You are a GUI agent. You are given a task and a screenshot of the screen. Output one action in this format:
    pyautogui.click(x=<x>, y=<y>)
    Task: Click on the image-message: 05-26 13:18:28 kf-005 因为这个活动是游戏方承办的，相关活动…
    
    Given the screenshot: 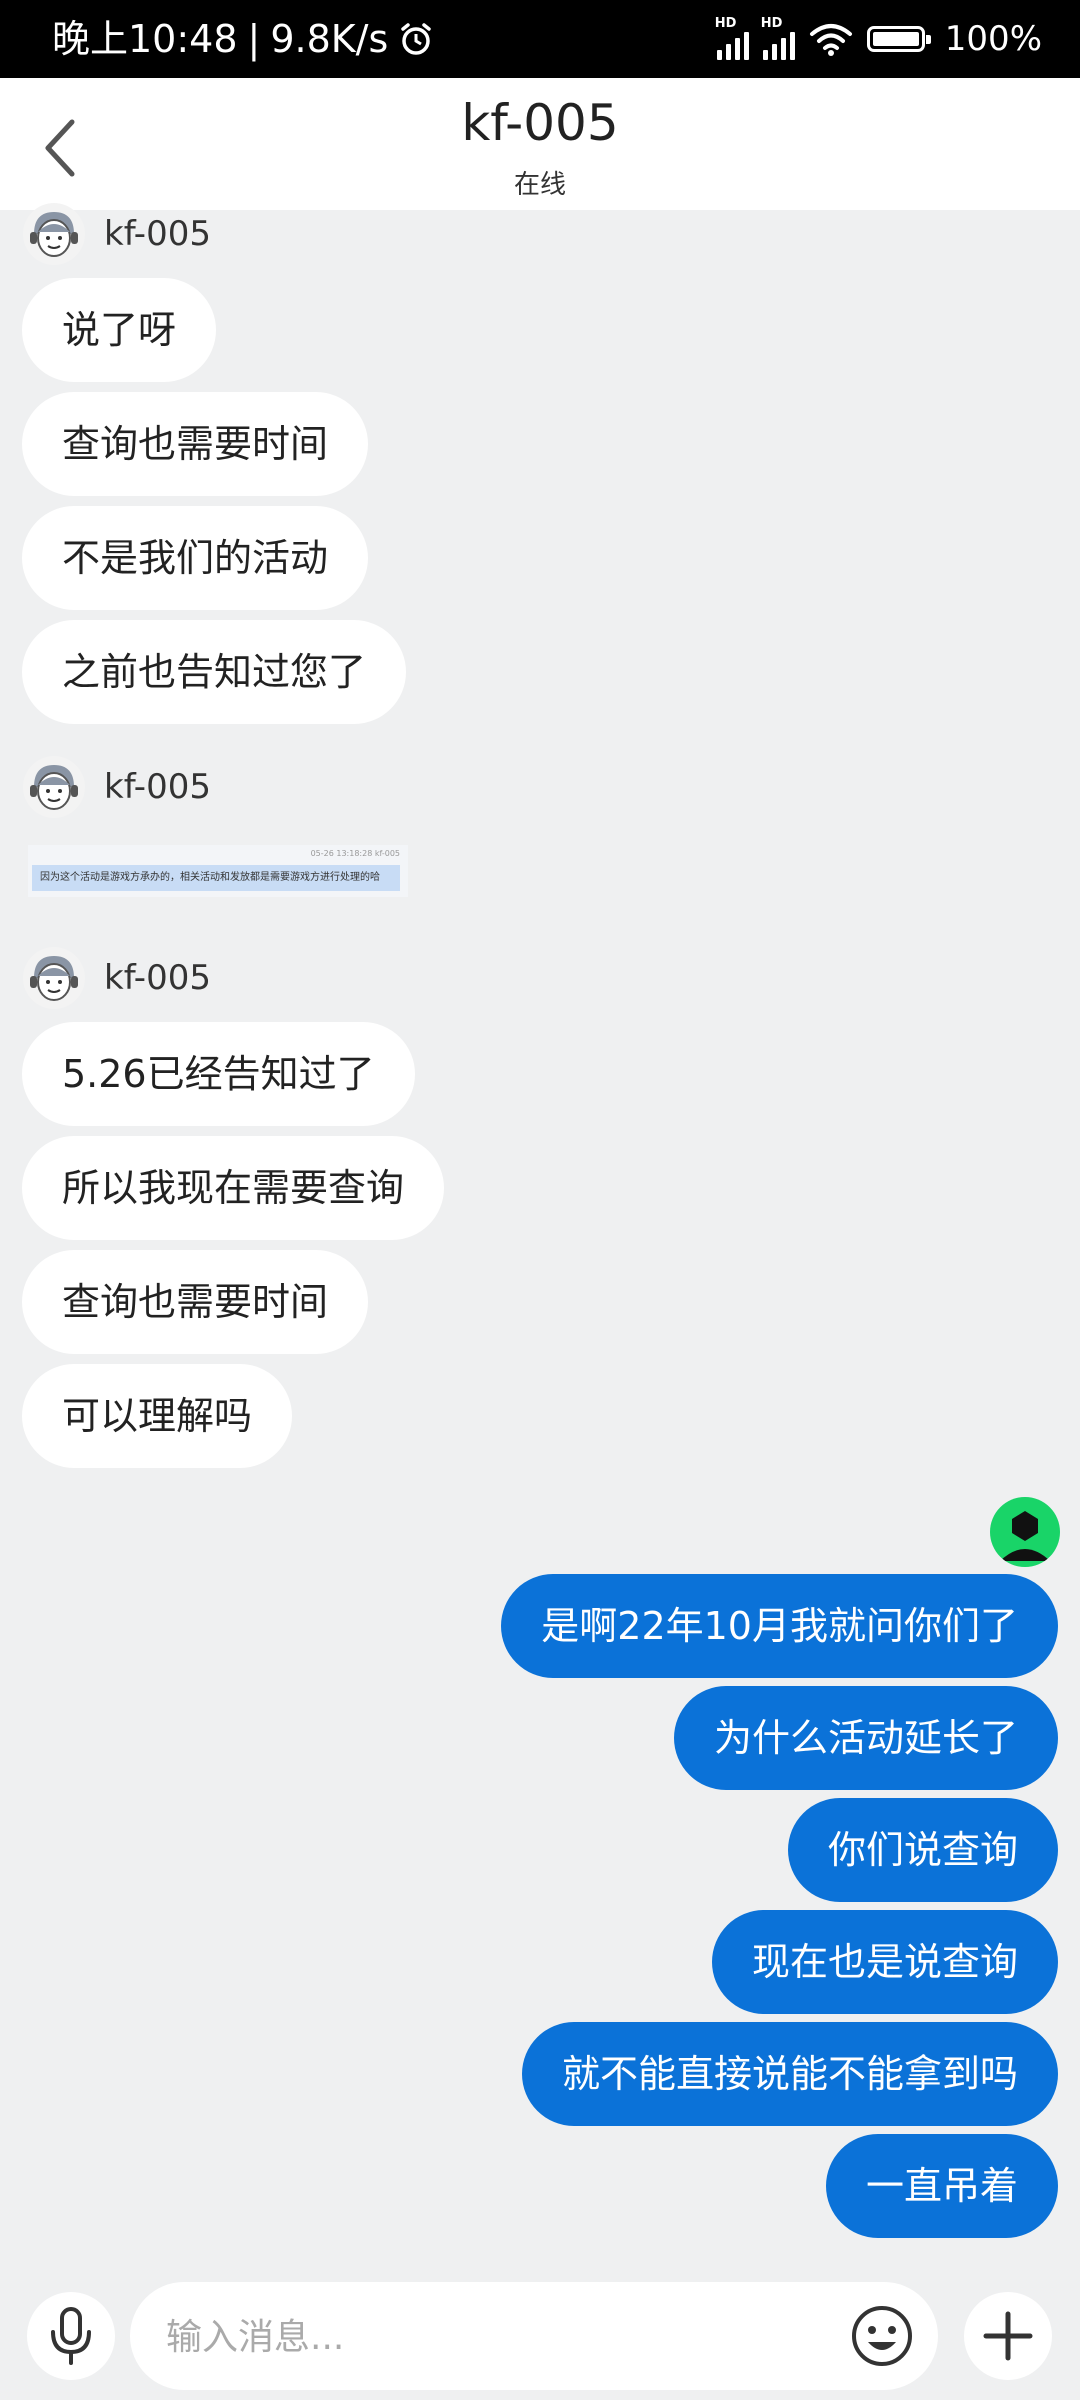 What is the action you would take?
    pyautogui.click(x=218, y=871)
    